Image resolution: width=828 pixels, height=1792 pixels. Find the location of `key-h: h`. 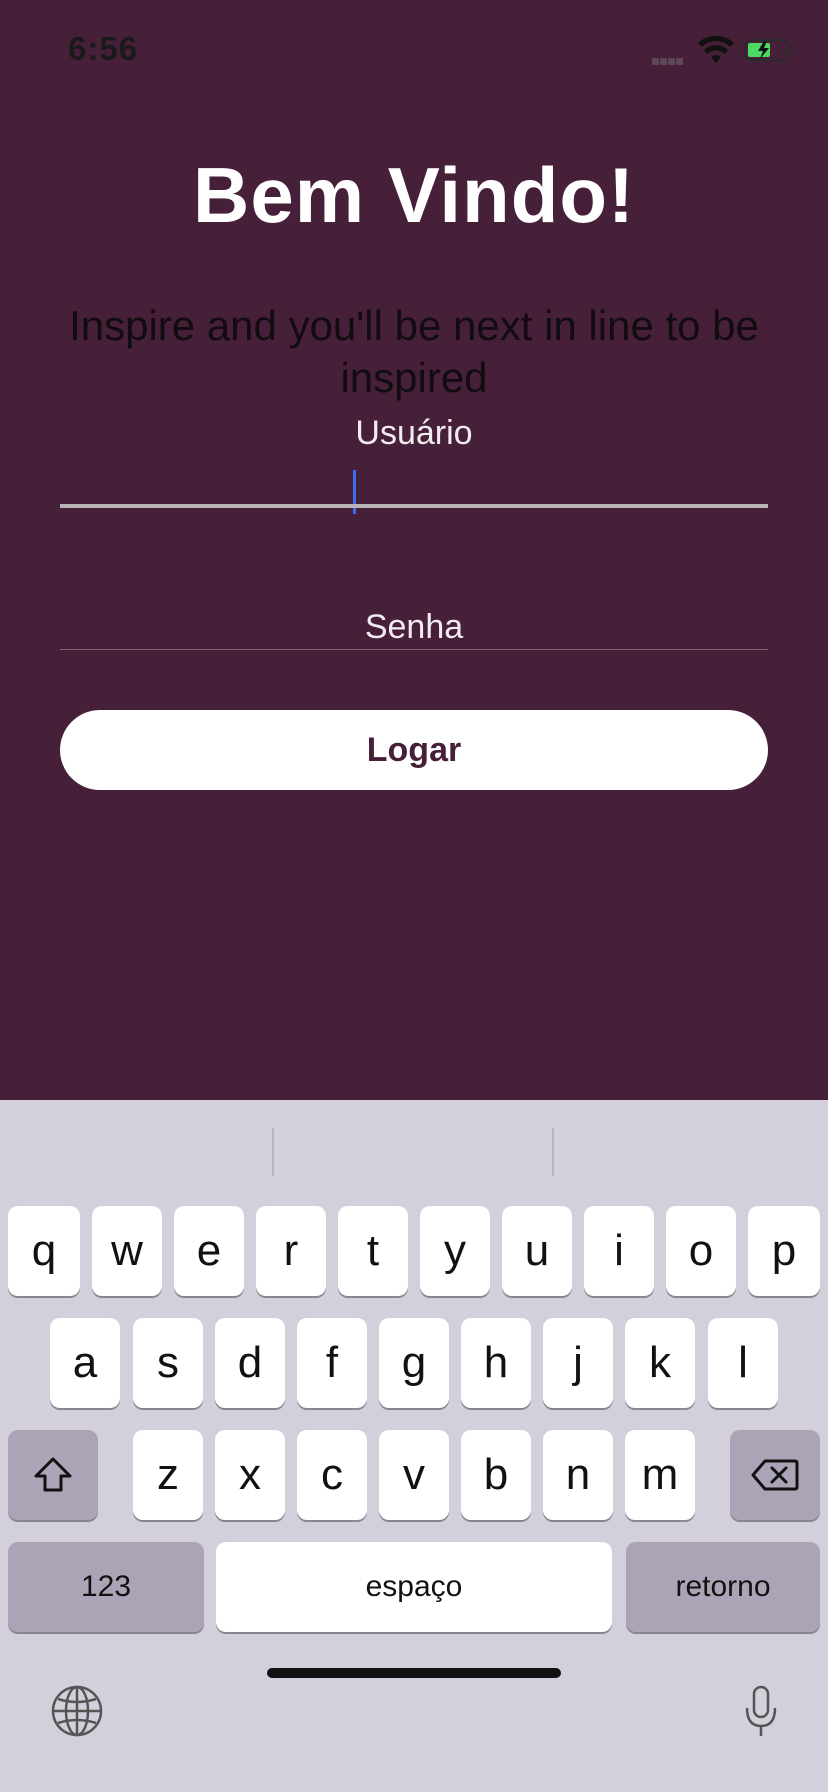

key-h: h is located at coordinates (496, 1363).